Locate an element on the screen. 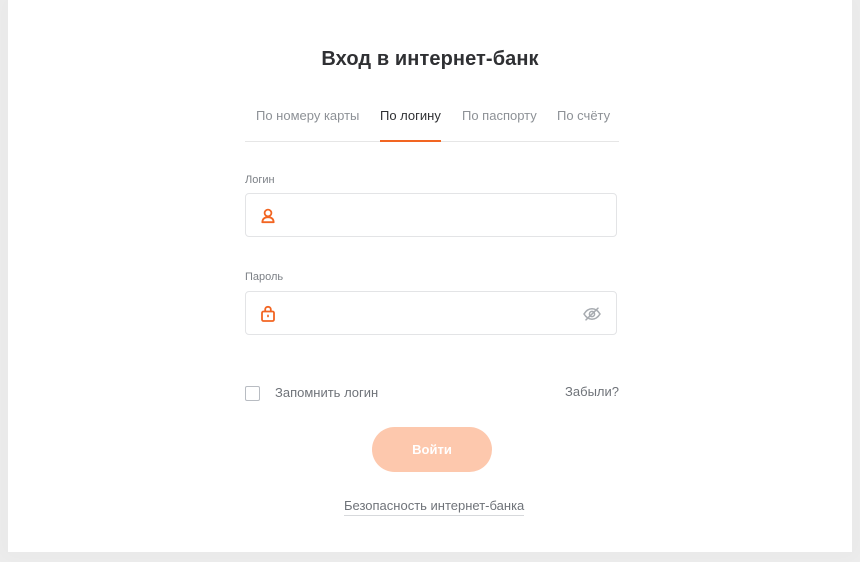 The height and width of the screenshot is (562, 860). login-field is located at coordinates (431, 215).